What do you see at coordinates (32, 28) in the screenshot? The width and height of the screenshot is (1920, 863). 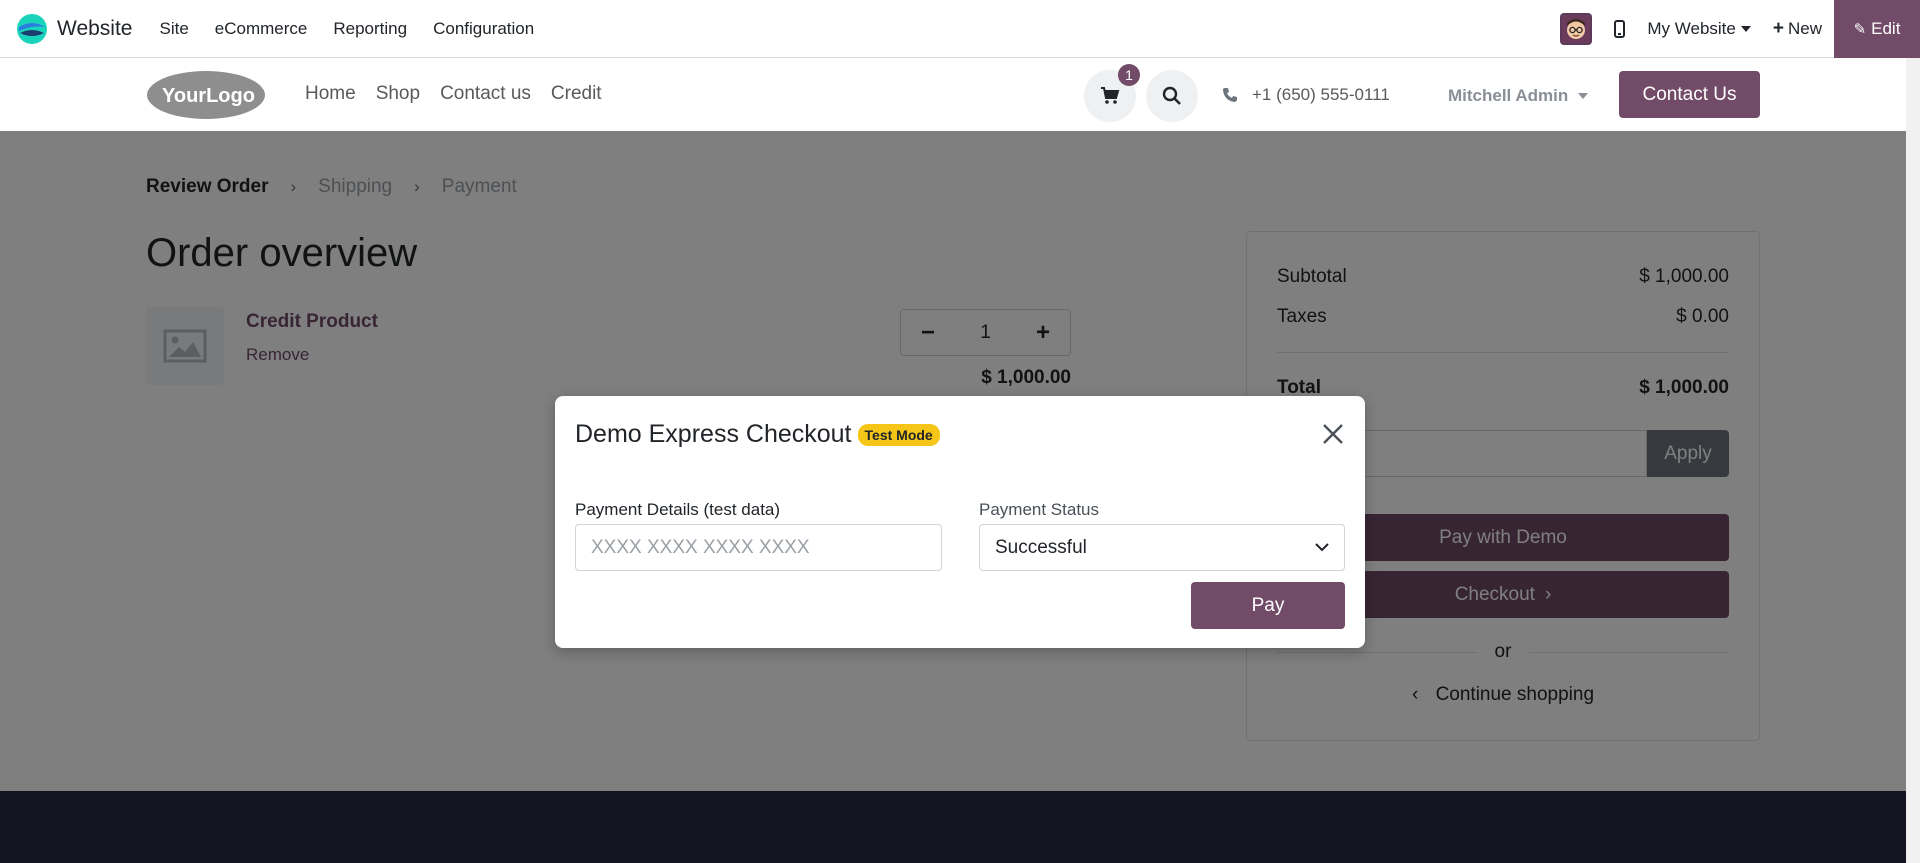 I see `website-app-icon` at bounding box center [32, 28].